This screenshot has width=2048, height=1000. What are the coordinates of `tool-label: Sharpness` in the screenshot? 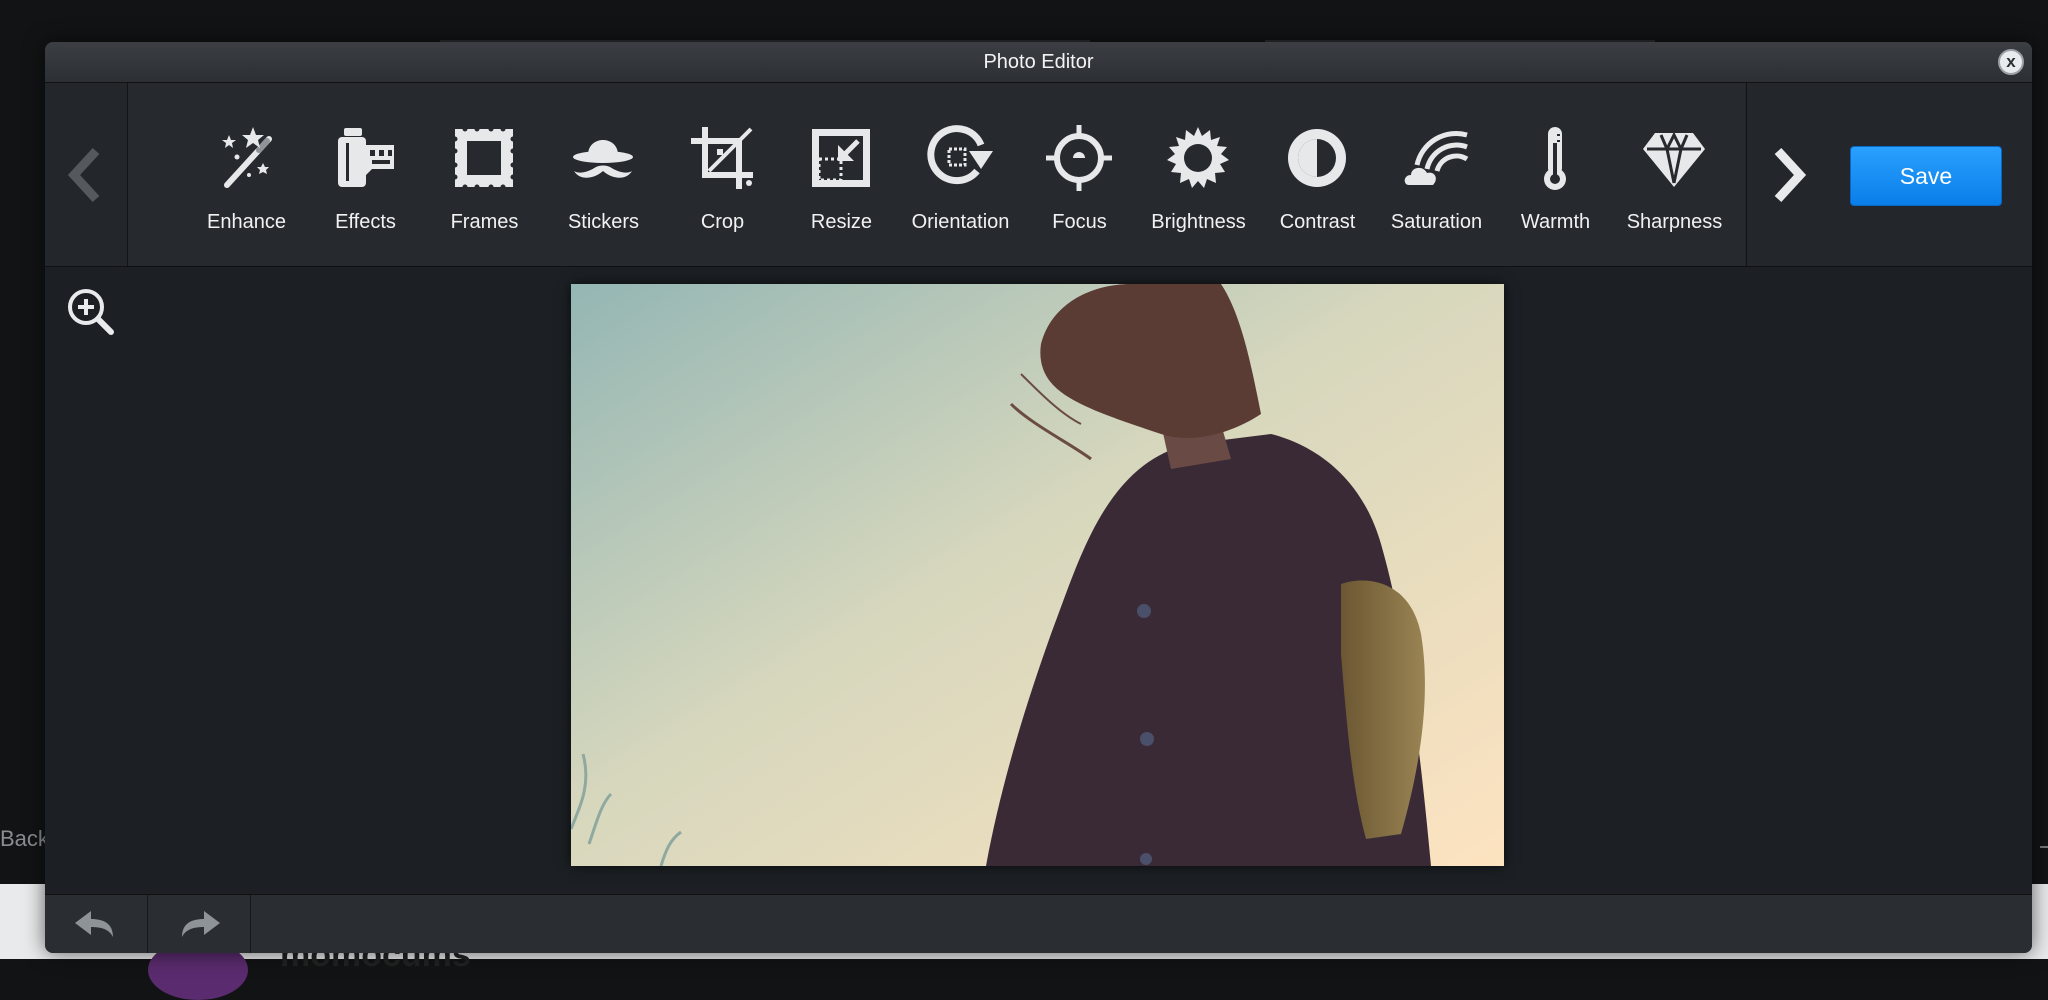 It's located at (1674, 222).